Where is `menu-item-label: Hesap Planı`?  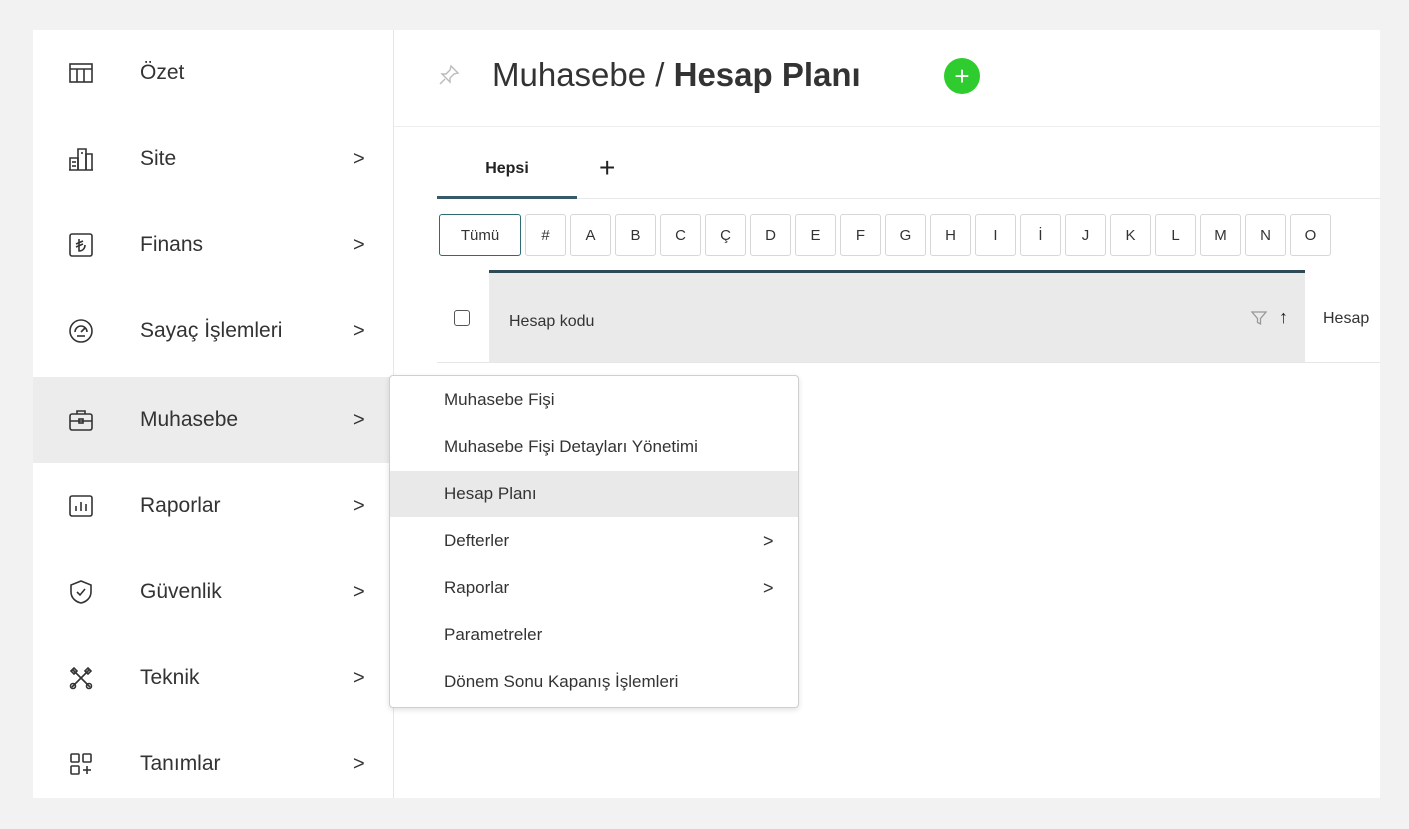 menu-item-label: Hesap Planı is located at coordinates (490, 493).